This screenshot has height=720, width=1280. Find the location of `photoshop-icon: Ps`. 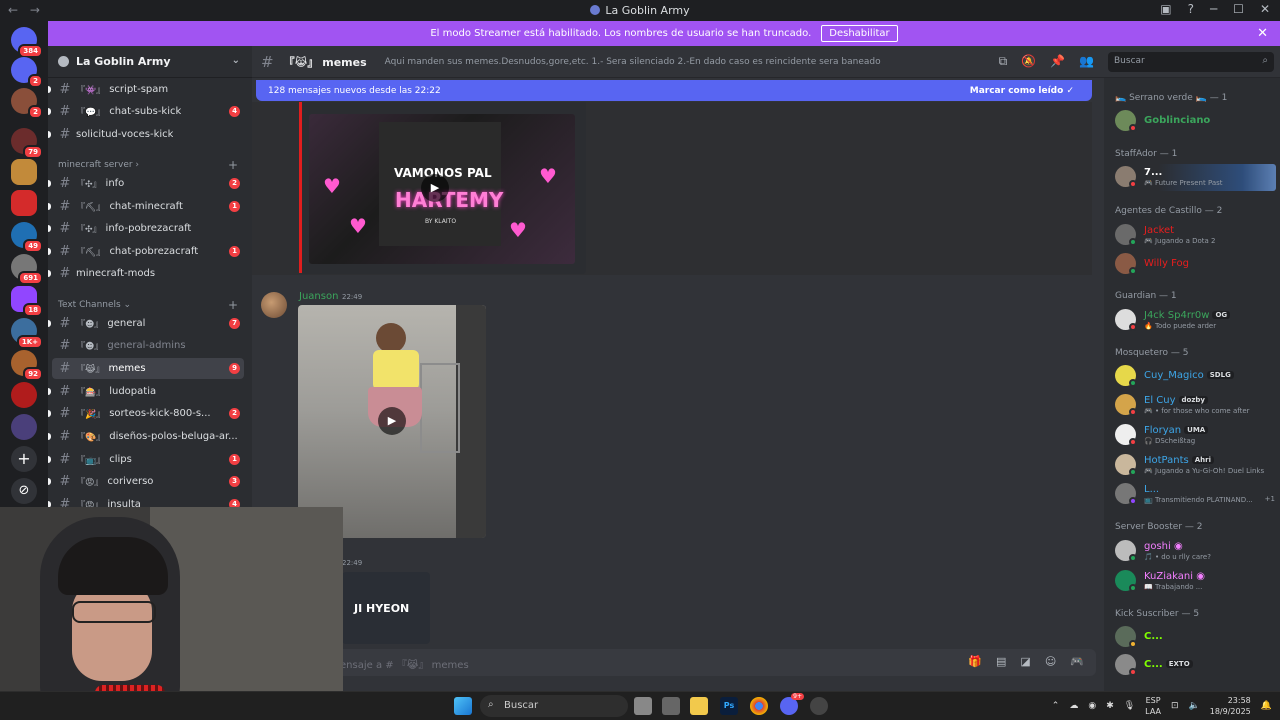

photoshop-icon: Ps is located at coordinates (729, 706).